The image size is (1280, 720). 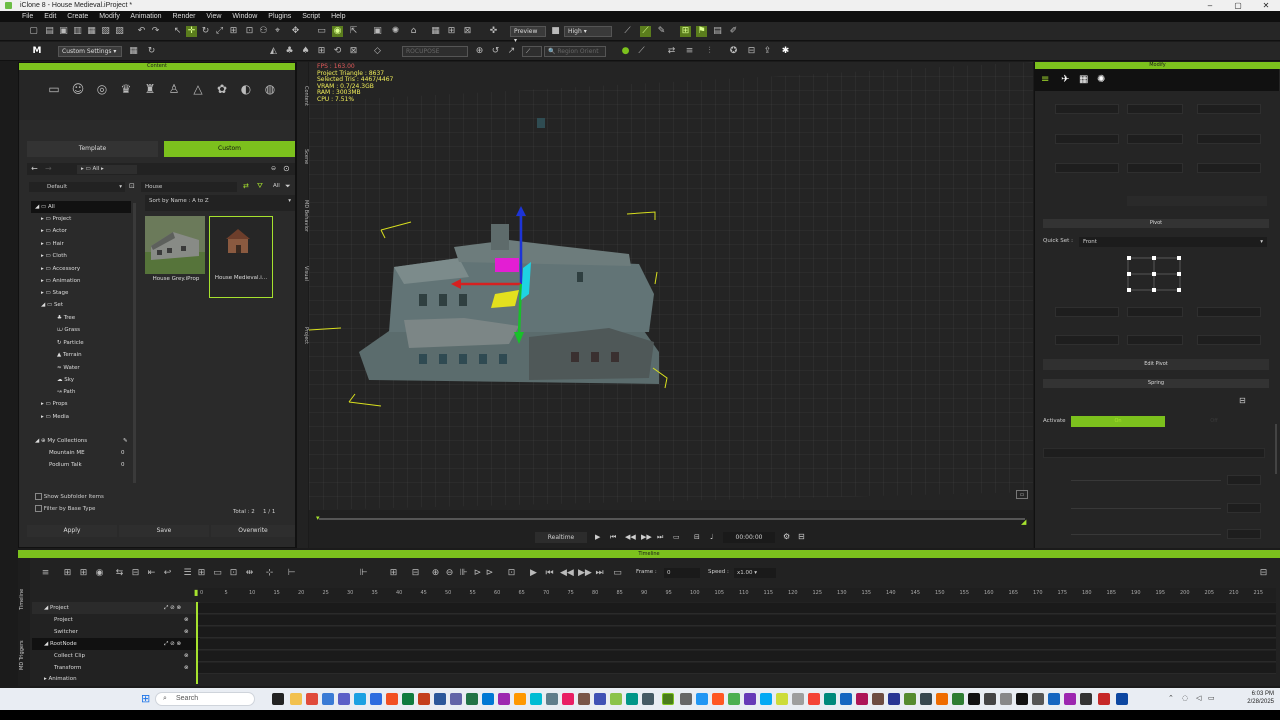 What do you see at coordinates (682, 573) in the screenshot?
I see `frame-input: 0` at bounding box center [682, 573].